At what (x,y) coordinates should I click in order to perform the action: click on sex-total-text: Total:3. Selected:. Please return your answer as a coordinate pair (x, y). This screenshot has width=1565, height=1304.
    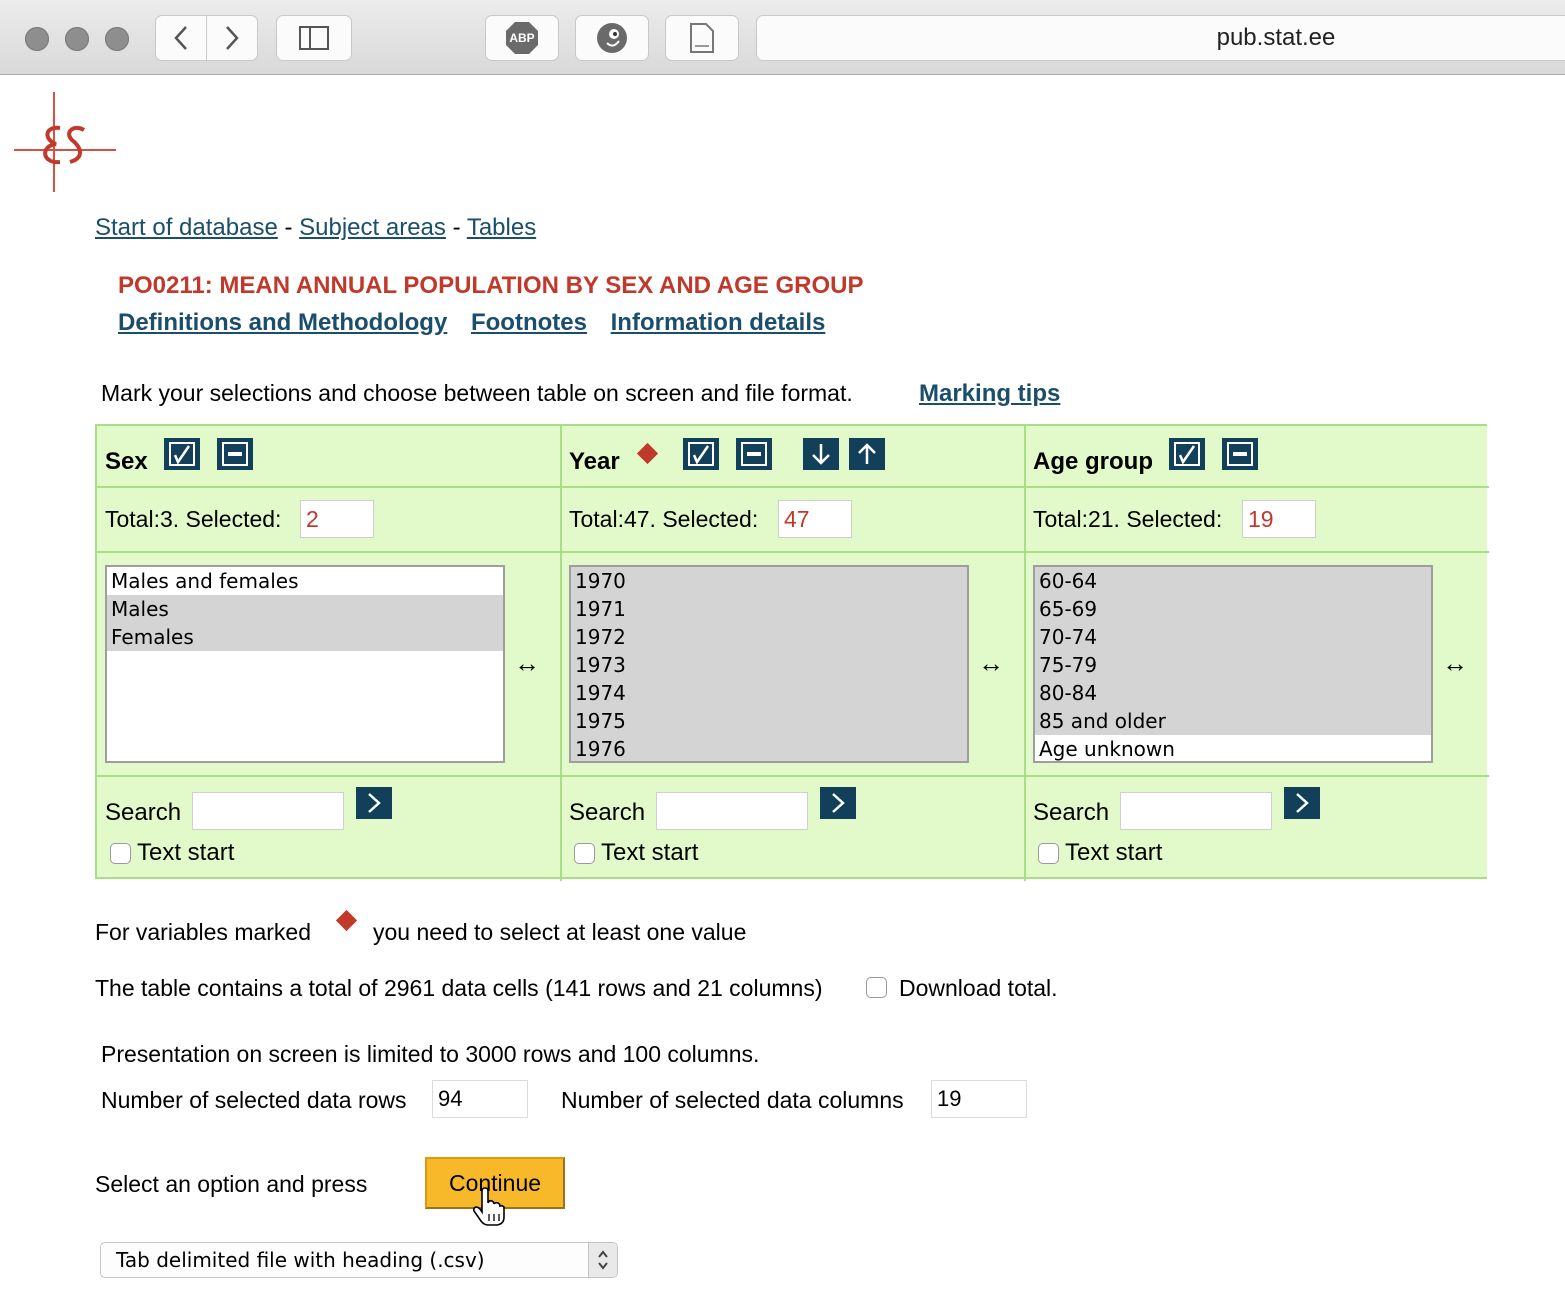
    Looking at the image, I should click on (193, 519).